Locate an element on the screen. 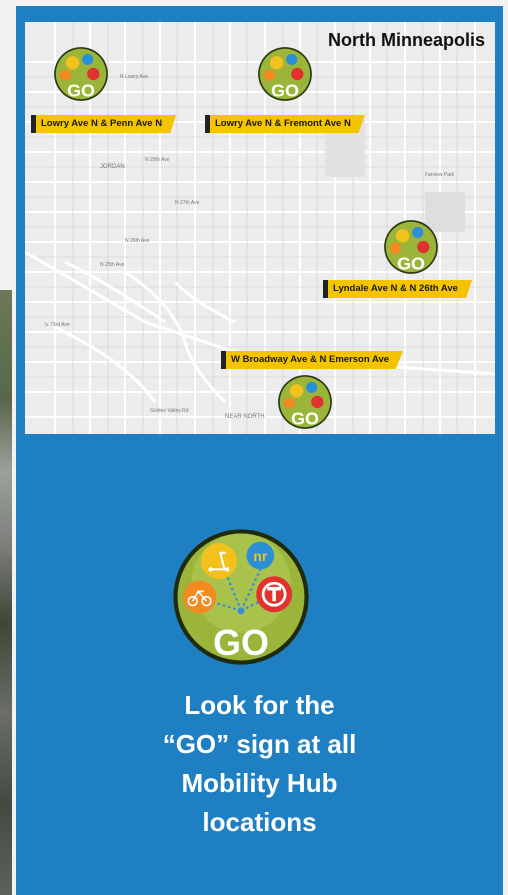 Image resolution: width=508 pixels, height=895 pixels. street-label: N 27th Ave is located at coordinates (187, 203).